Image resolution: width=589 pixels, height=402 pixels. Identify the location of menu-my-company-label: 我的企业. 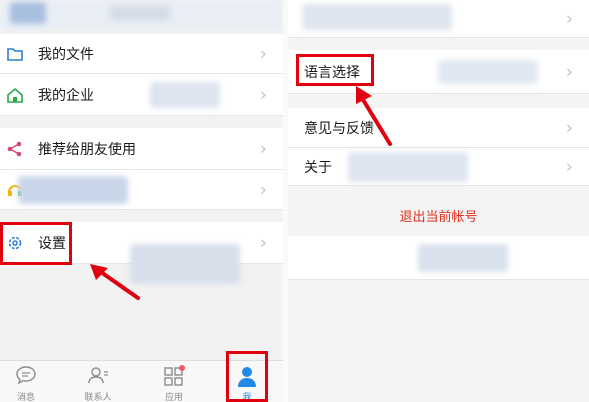
(66, 95).